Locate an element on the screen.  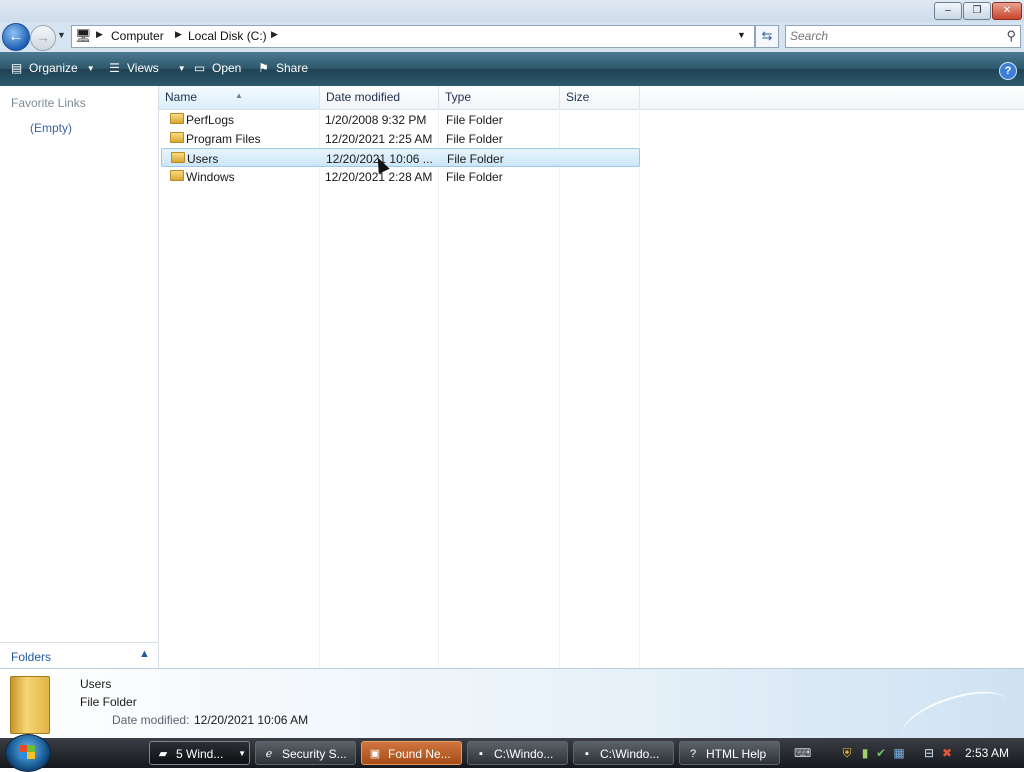
column-header-size: Size is located at coordinates (600, 97).